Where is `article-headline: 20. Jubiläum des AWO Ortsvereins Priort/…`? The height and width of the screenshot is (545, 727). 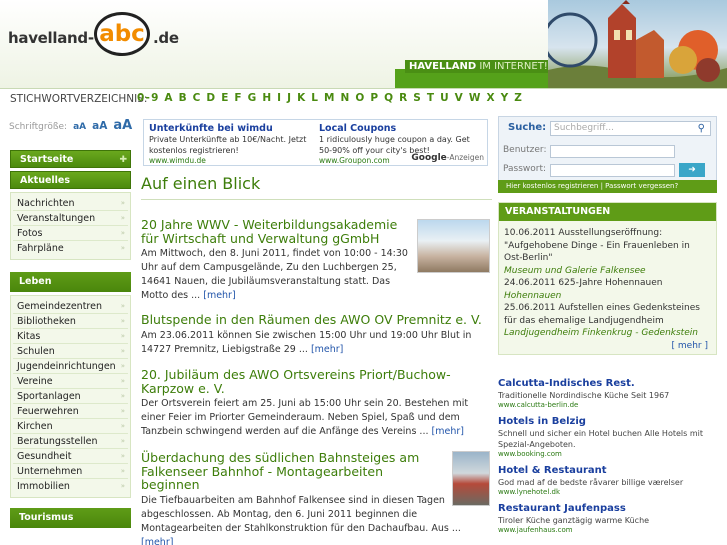
article-headline: 20. Jubiläum des AWO Ortsvereins Priort/… is located at coordinates (316, 381).